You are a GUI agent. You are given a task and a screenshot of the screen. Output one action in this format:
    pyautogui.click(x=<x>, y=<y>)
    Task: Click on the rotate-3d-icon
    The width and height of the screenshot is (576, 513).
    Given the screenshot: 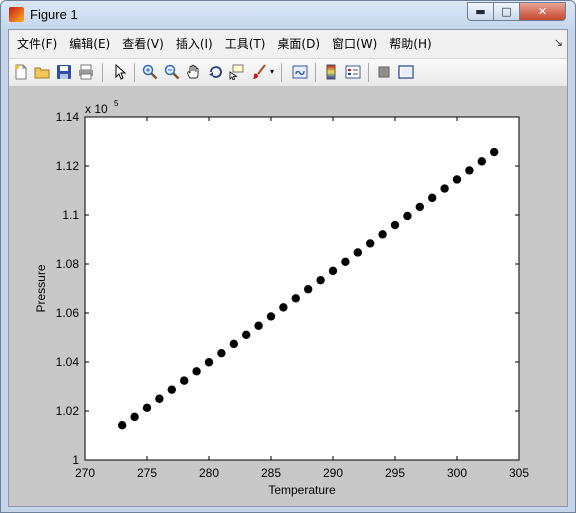 What is the action you would take?
    pyautogui.click(x=216, y=72)
    